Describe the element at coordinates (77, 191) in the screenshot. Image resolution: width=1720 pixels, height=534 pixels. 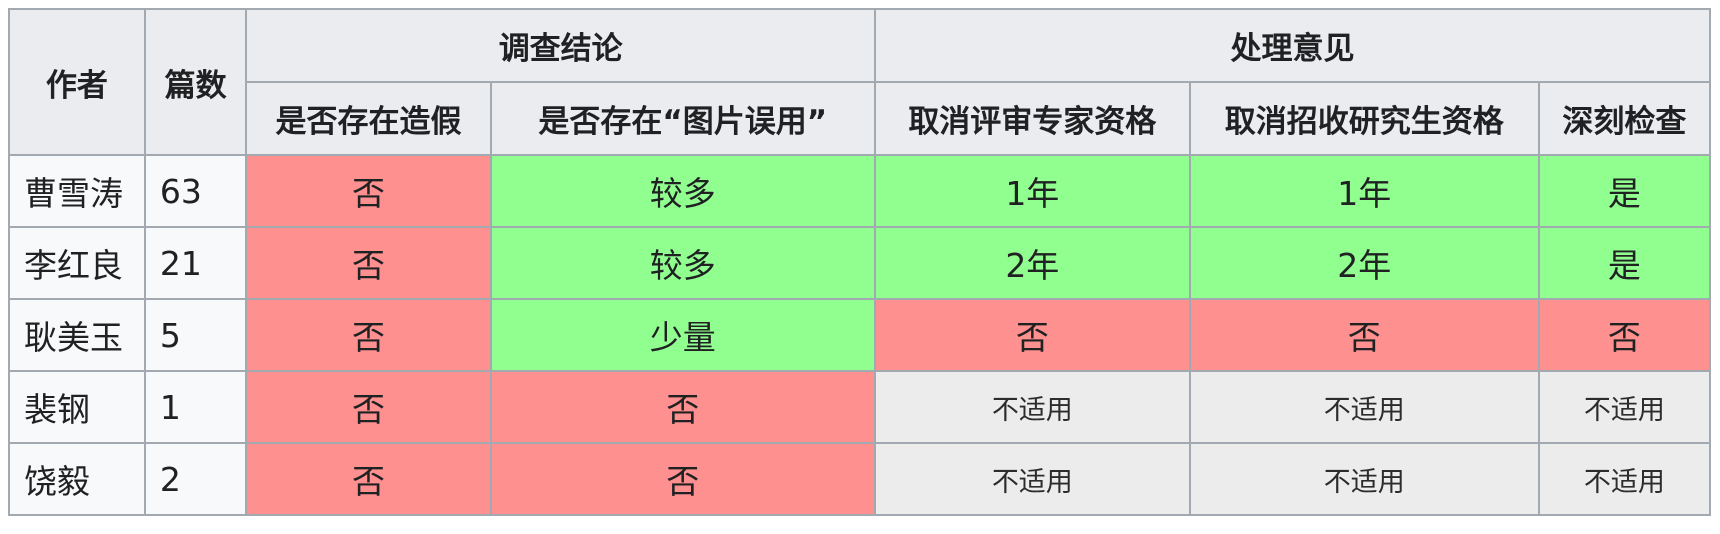
I see `cell-author: 曹雪涛` at that location.